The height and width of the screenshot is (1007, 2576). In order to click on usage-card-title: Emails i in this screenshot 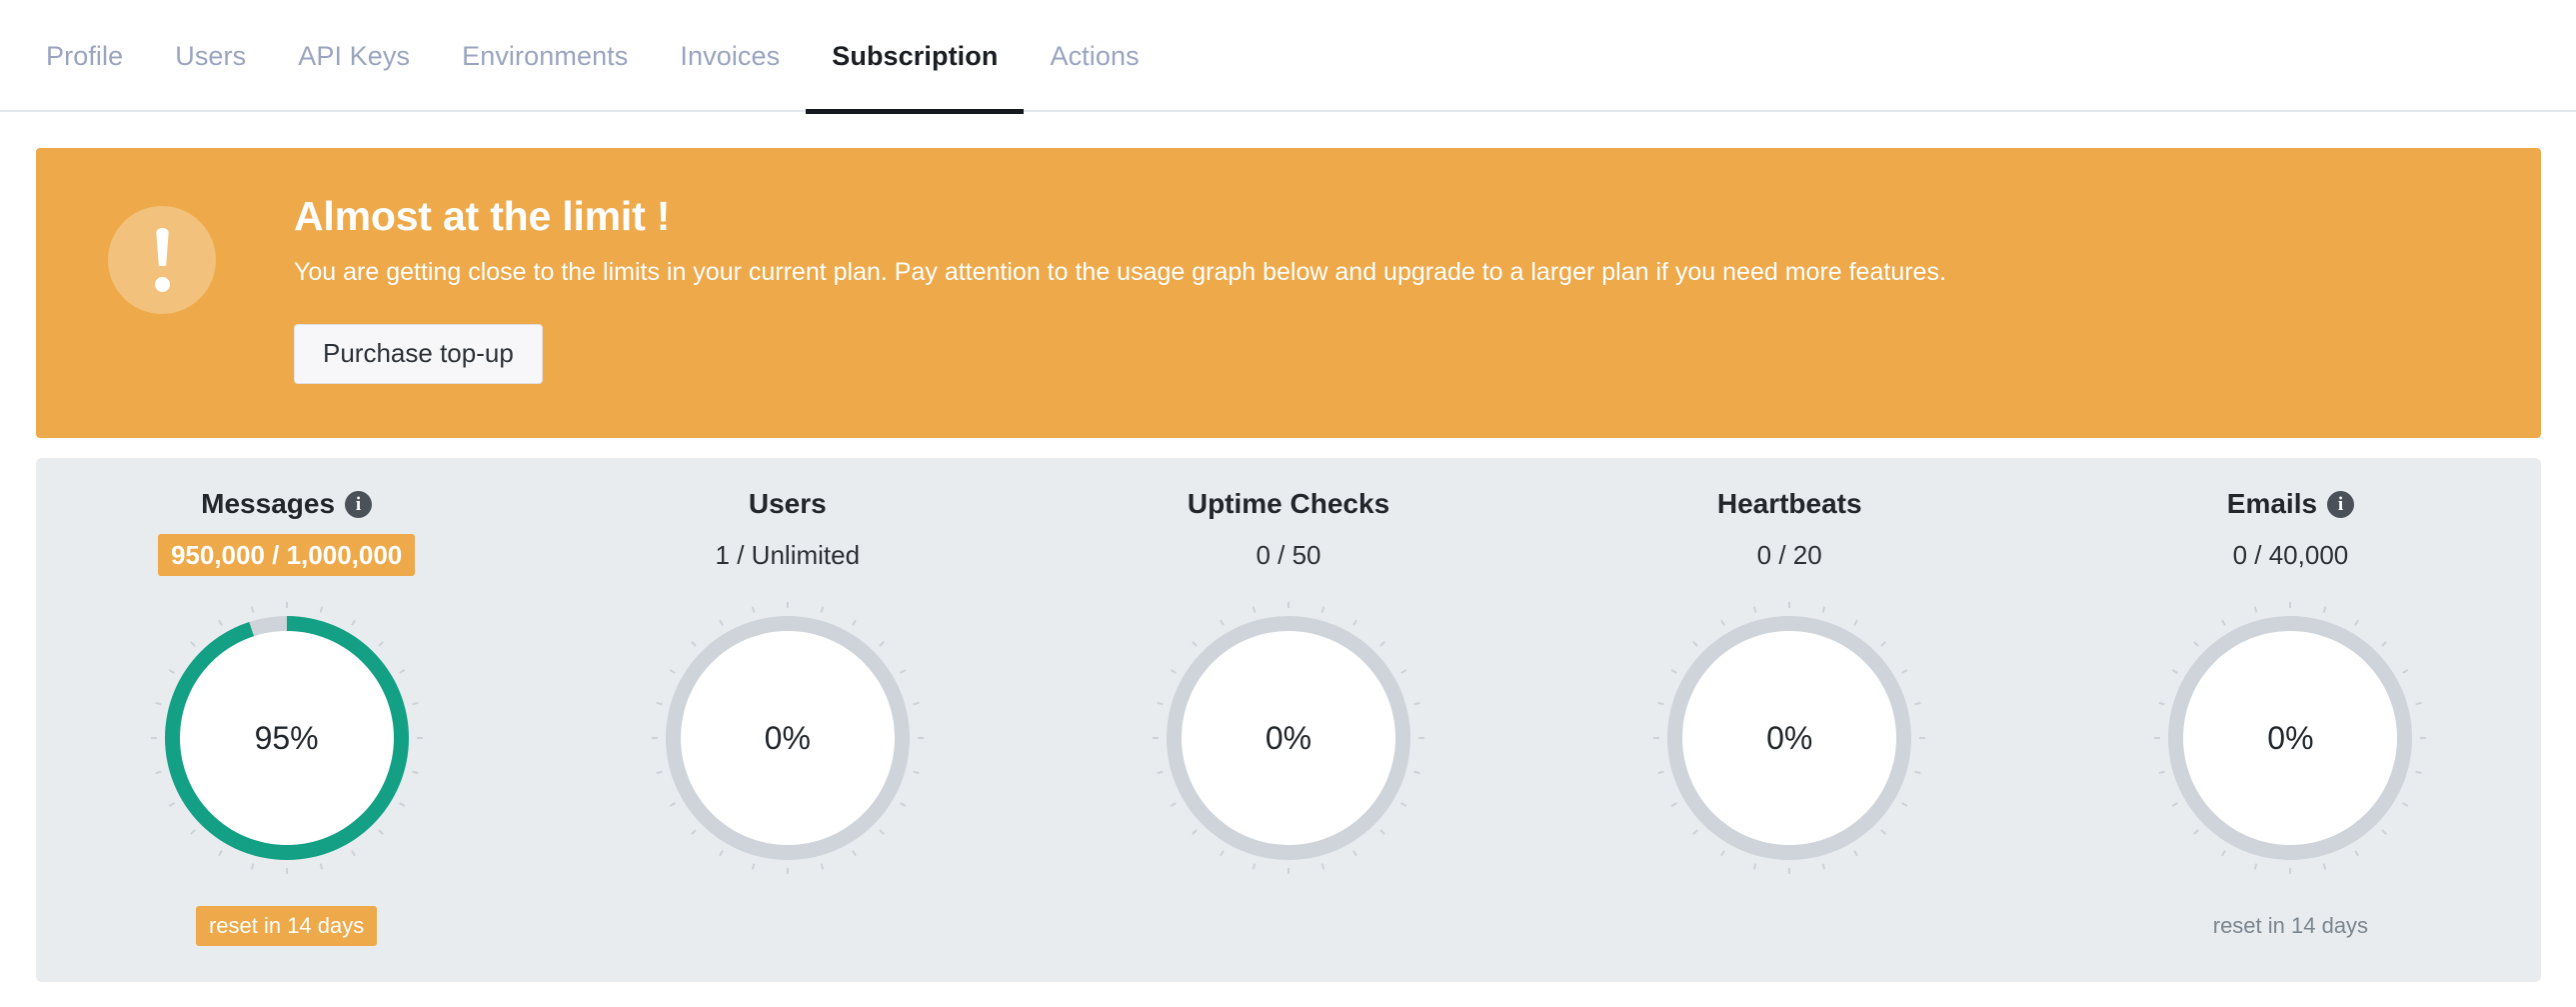, I will do `click(2290, 503)`.